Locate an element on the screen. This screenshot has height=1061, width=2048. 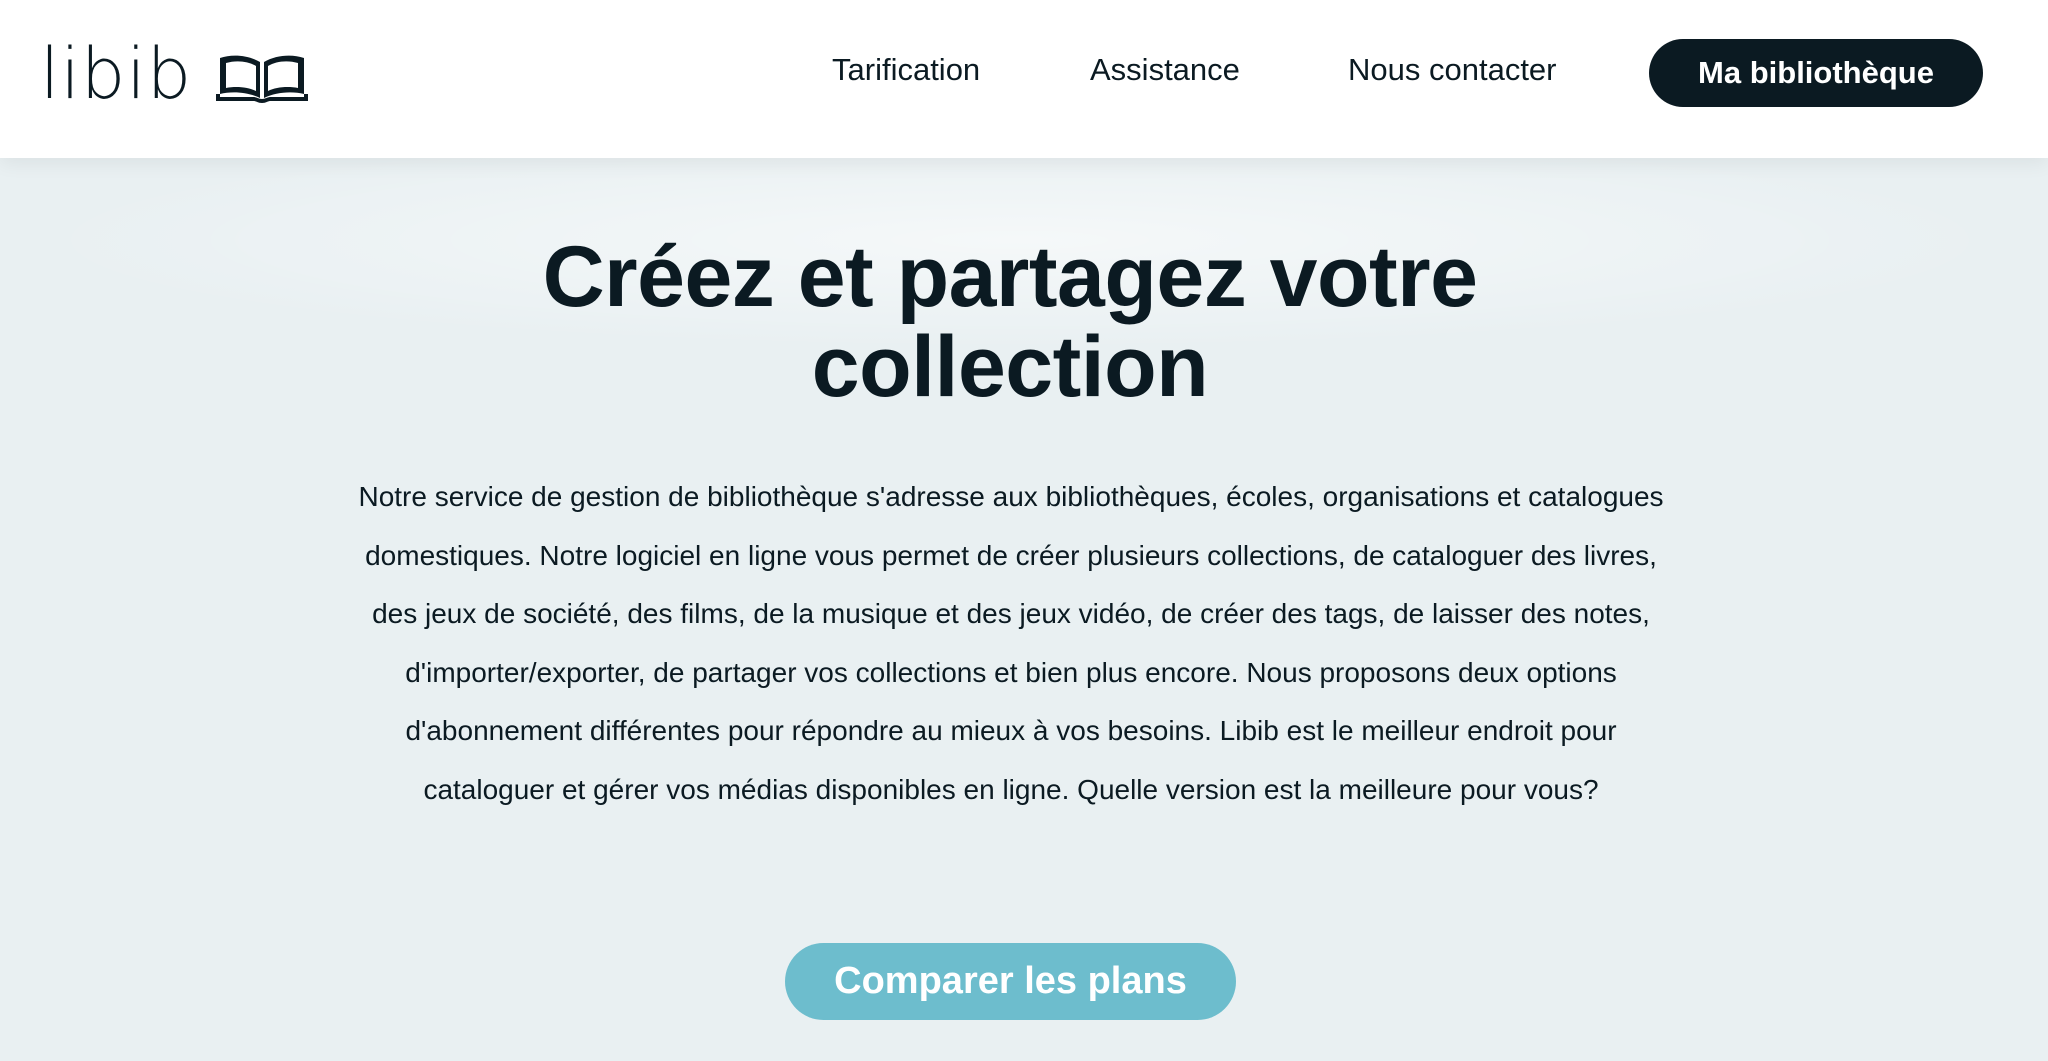
compare-plans-button: Comparer les plans is located at coordinates (1010, 981).